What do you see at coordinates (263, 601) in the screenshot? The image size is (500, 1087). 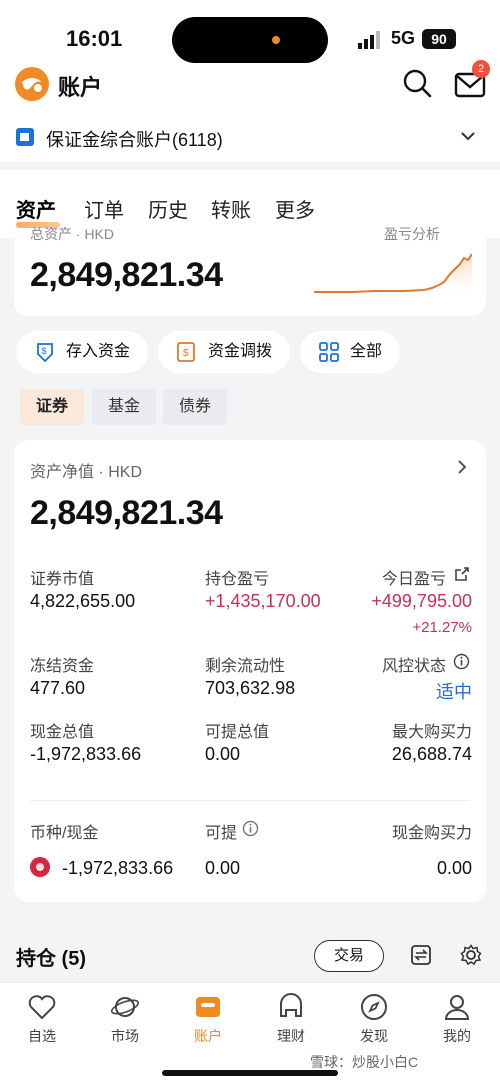 I see `position-pnl-value: +1,435,170.00` at bounding box center [263, 601].